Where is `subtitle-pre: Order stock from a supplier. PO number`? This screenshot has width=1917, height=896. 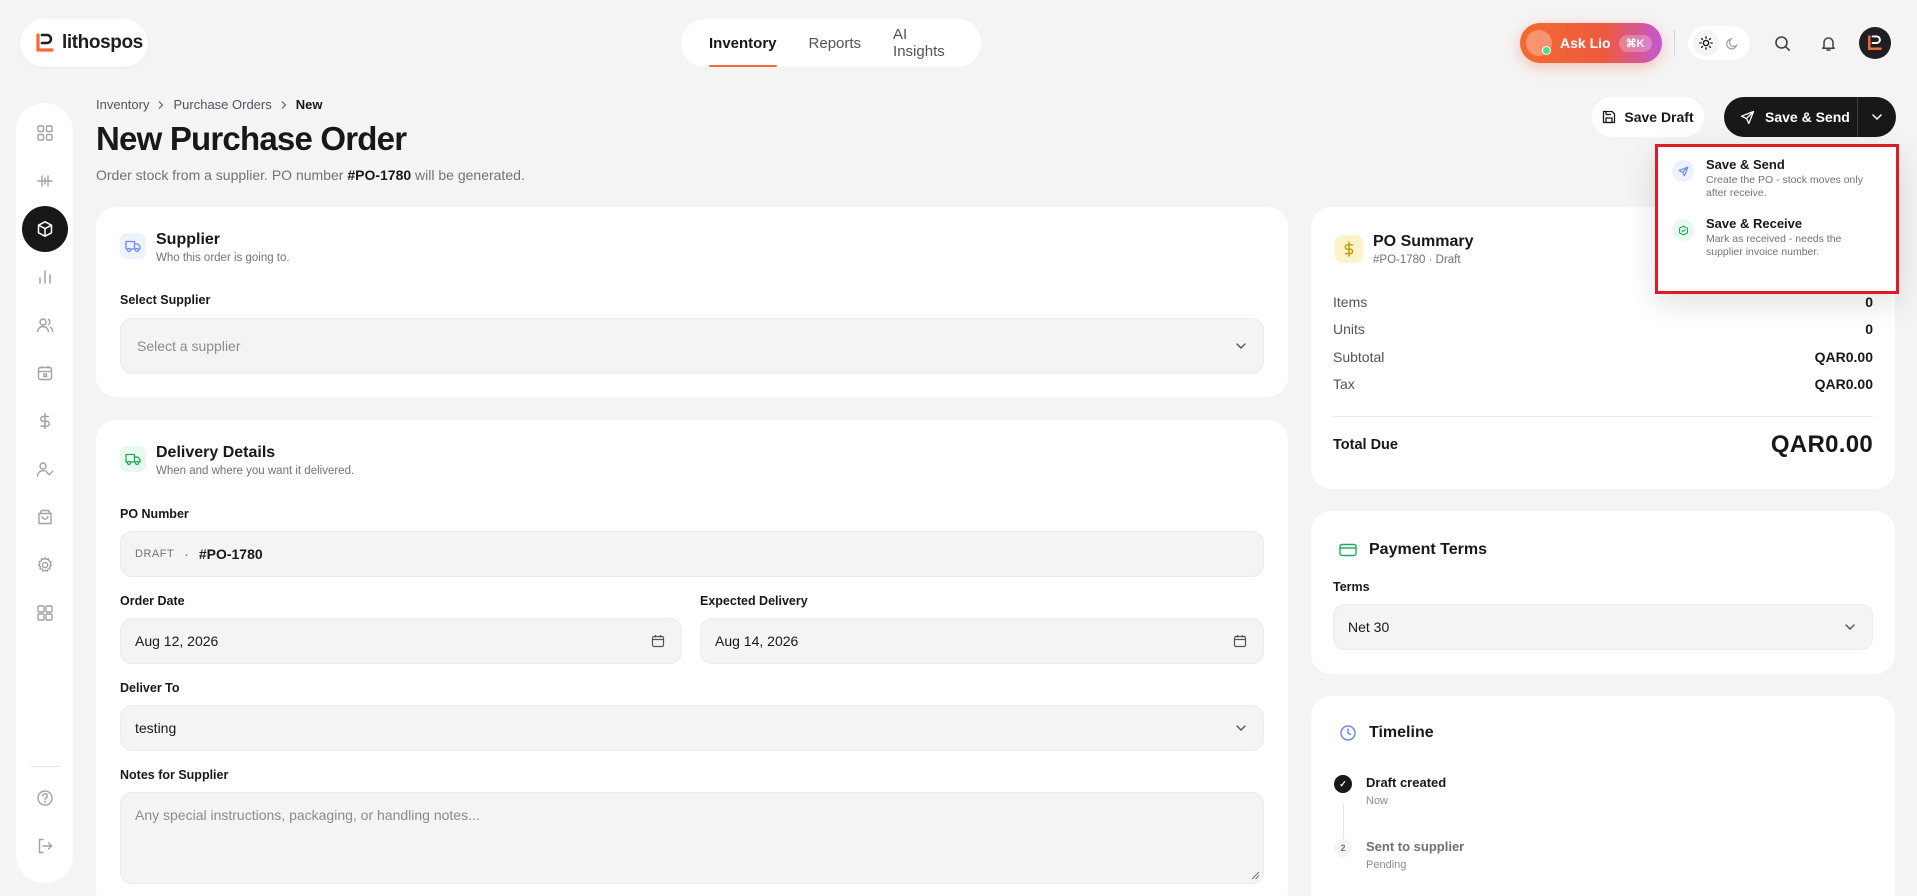 subtitle-pre: Order stock from a supplier. PO number is located at coordinates (220, 175).